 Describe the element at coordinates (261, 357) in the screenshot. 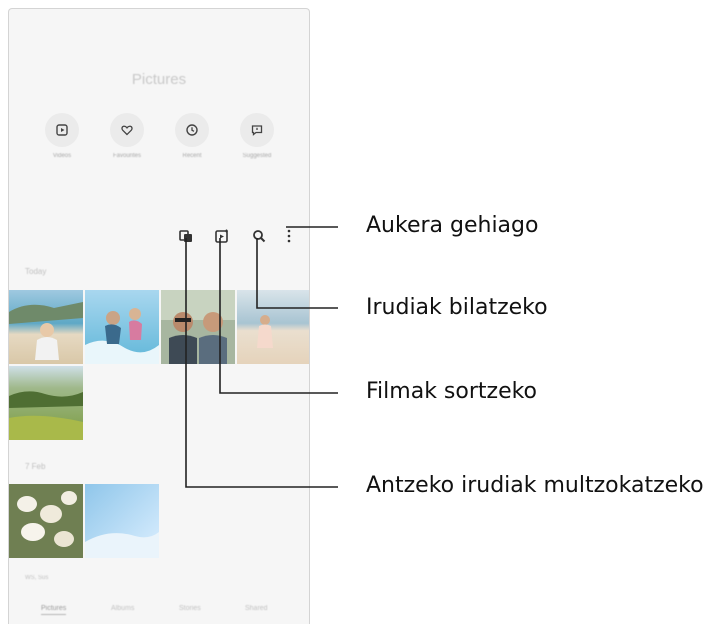

I see `callout-lines` at that location.